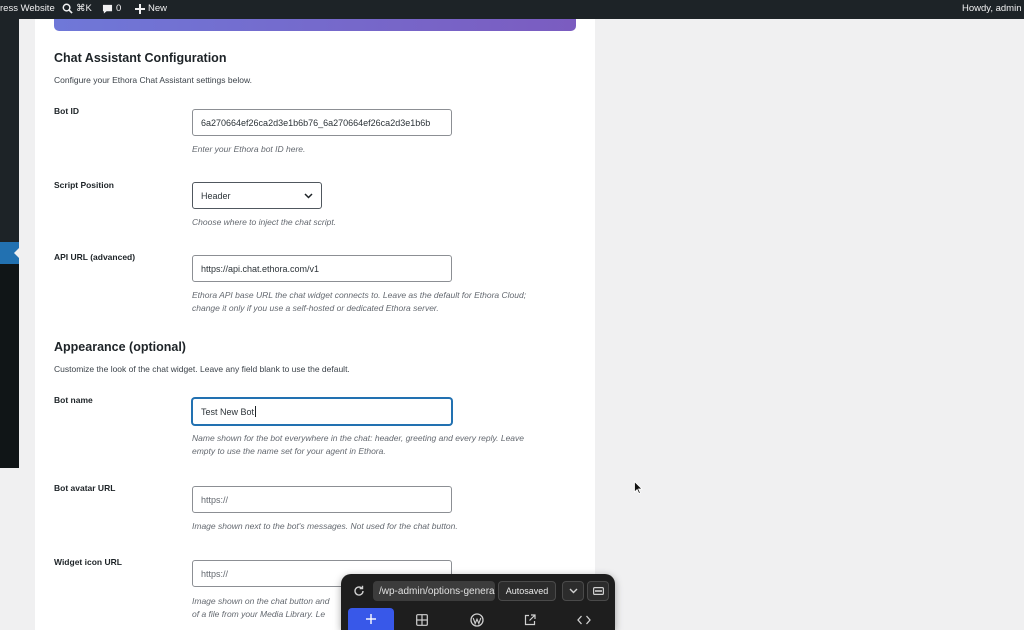 Image resolution: width=1024 pixels, height=630 pixels. I want to click on toolbar-top-row: /wp-admin/options-general Autosaved, so click(478, 590).